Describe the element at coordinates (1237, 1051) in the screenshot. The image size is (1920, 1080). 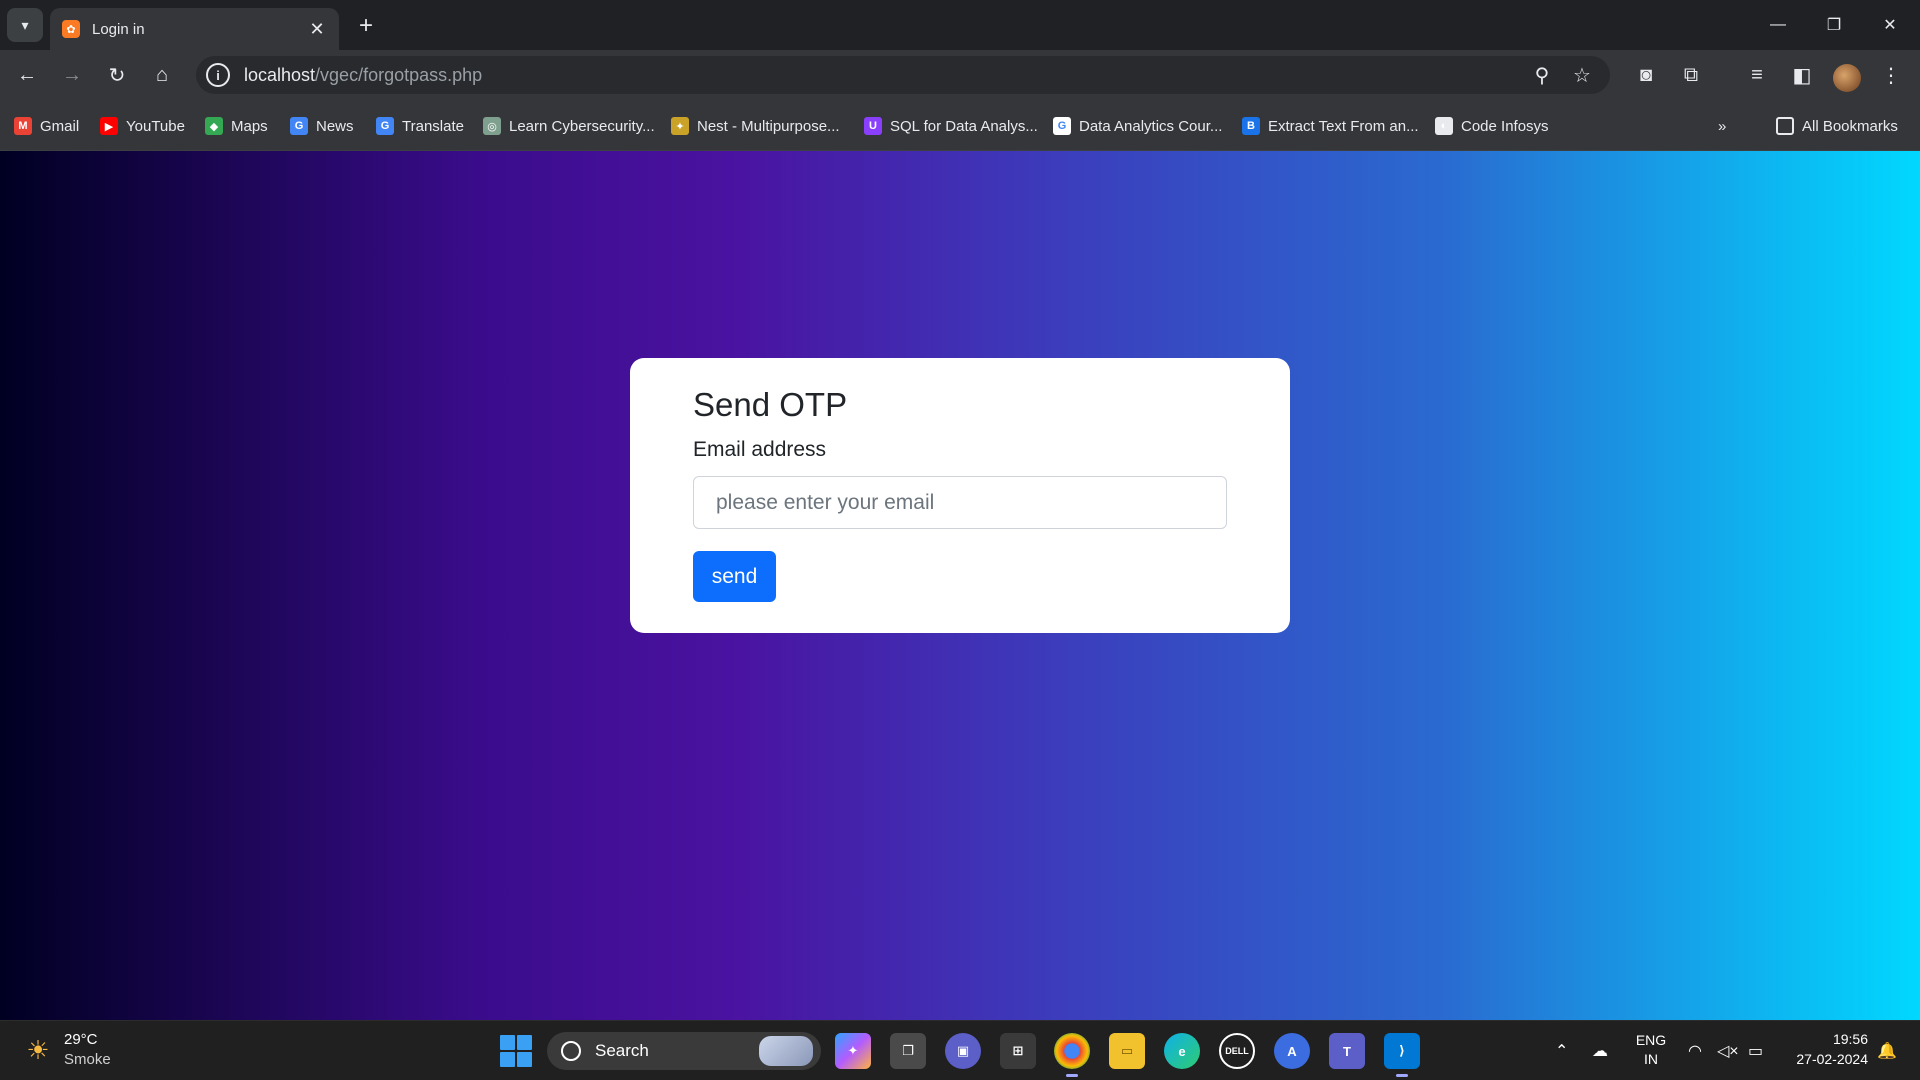
I see `dell-icon: DELL` at that location.